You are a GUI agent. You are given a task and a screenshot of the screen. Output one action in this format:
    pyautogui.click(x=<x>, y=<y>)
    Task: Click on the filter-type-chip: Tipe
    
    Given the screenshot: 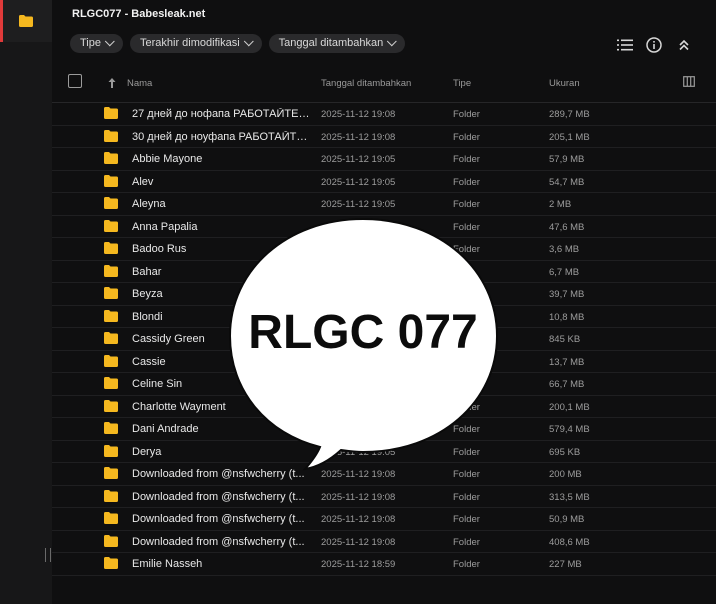 What is the action you would take?
    pyautogui.click(x=96, y=43)
    